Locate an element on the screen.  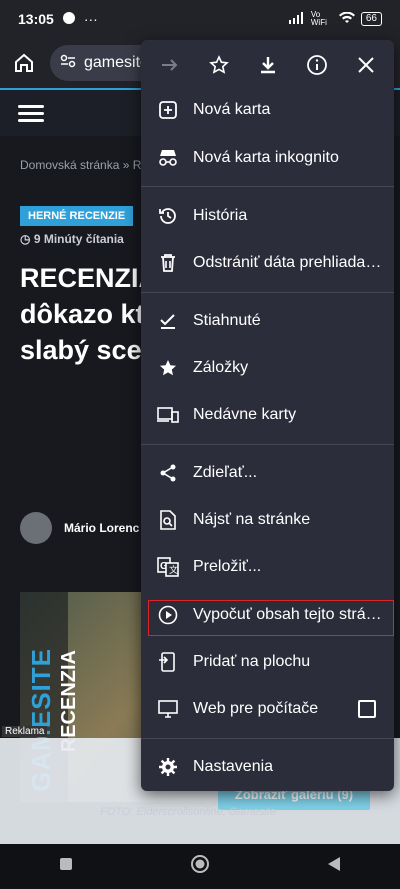
battery-indicator: 66 is located at coordinates (371, 19).